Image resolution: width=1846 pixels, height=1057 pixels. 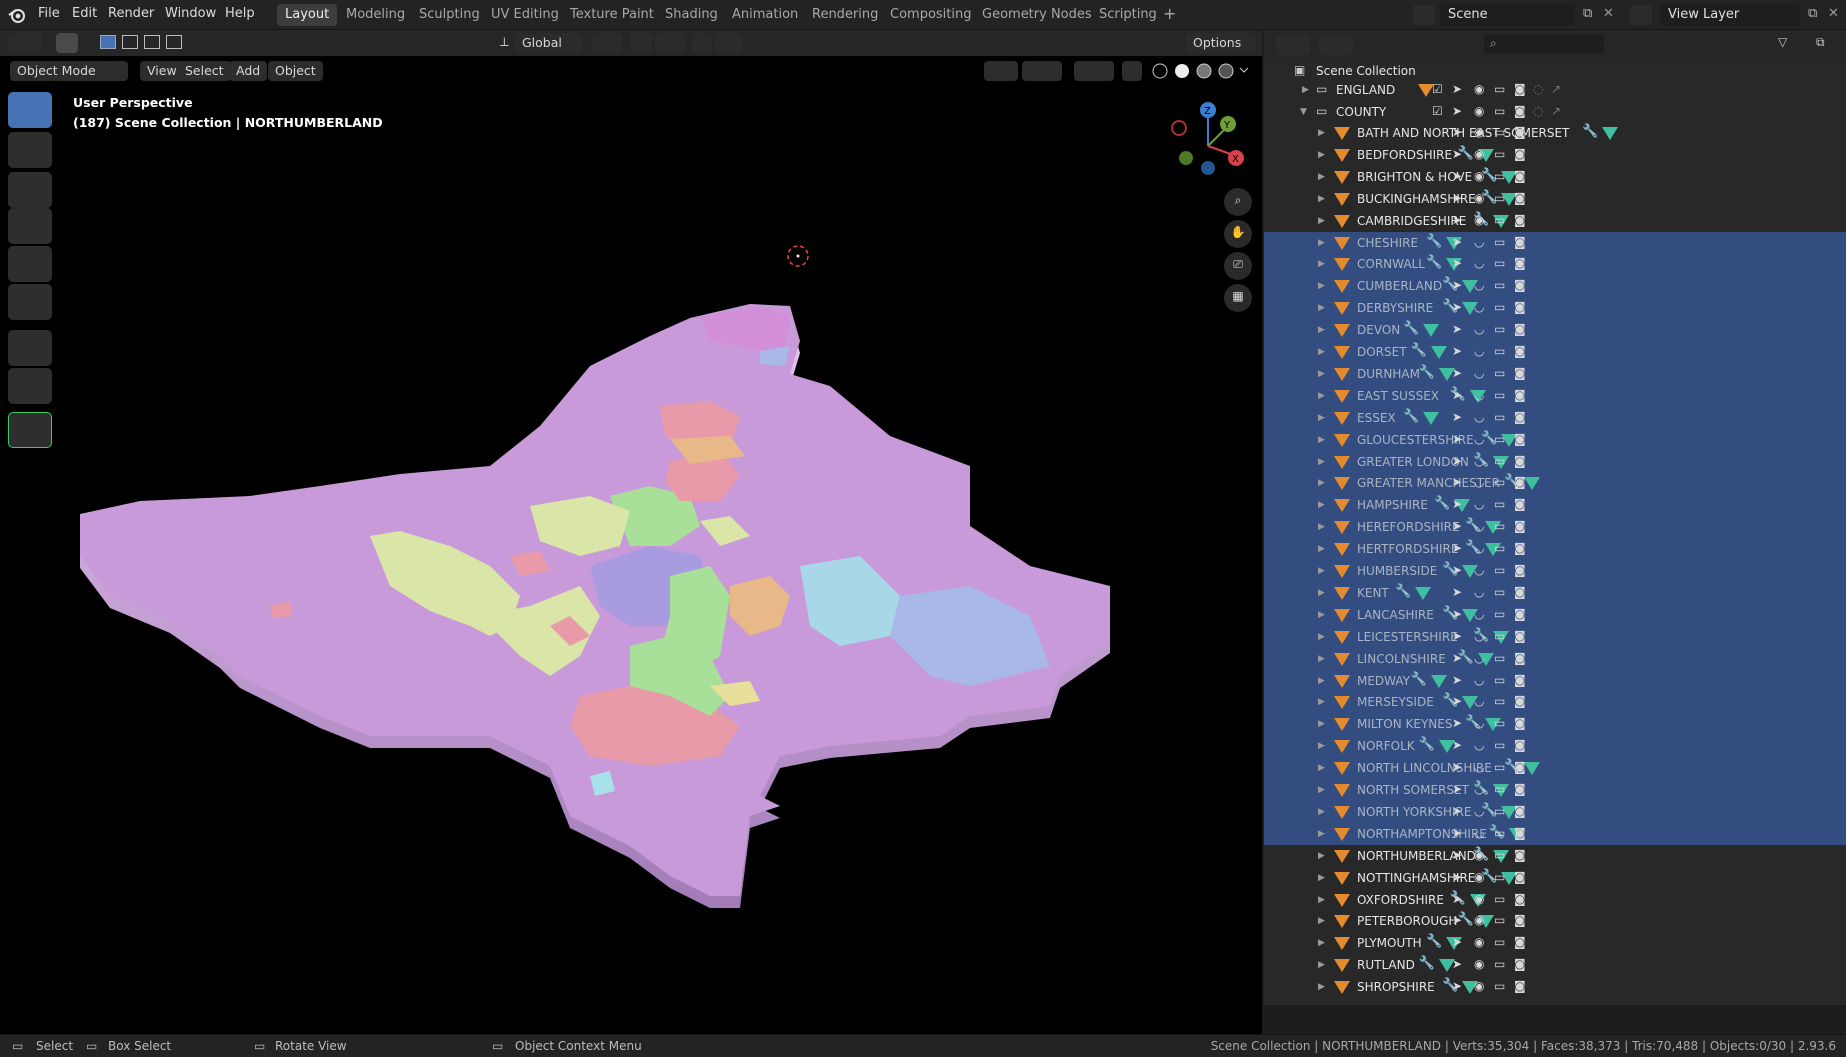 What do you see at coordinates (1424, 15) in the screenshot?
I see `scene-selector-icon` at bounding box center [1424, 15].